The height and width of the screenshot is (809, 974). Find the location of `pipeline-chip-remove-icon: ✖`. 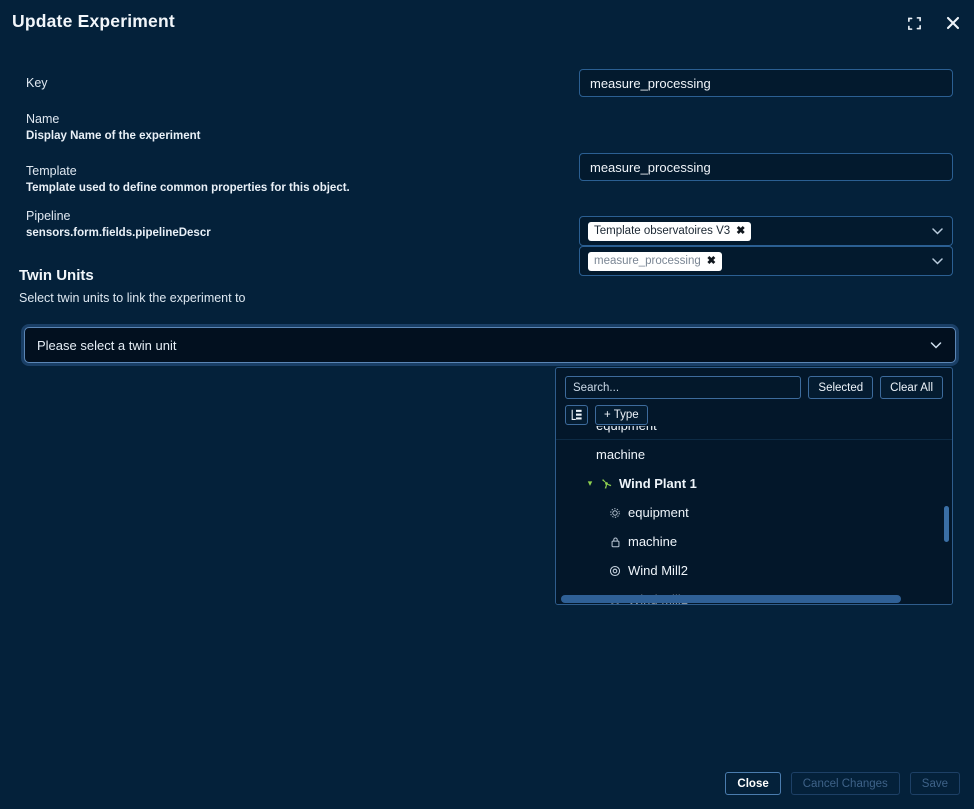

pipeline-chip-remove-icon: ✖ is located at coordinates (711, 261).